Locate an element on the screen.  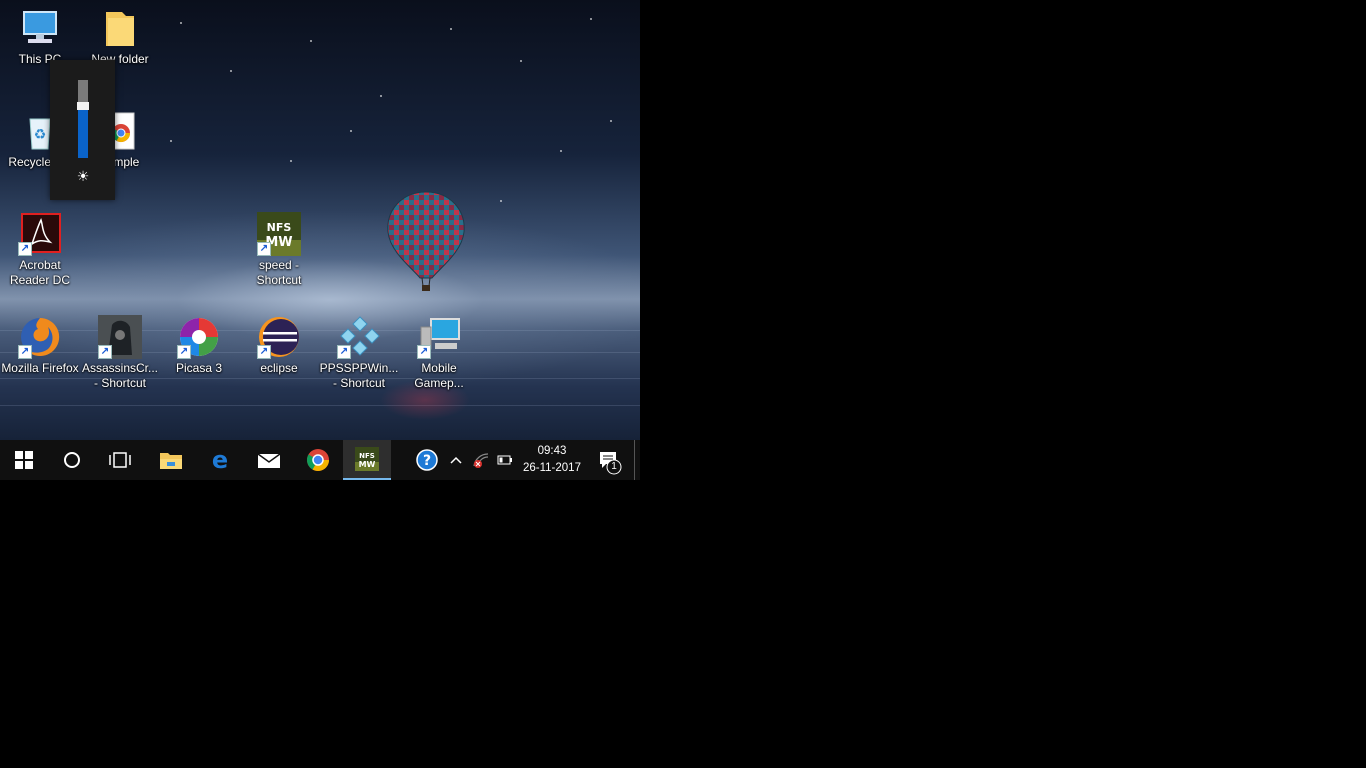
brightness-sun-icon: ☀ is located at coordinates (83, 176).